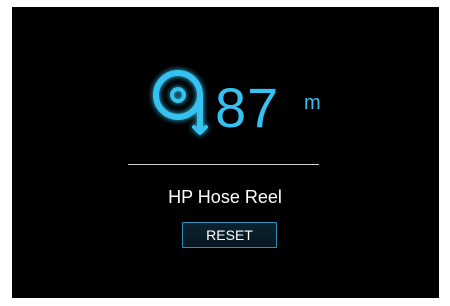 Image resolution: width=450 pixels, height=306 pixels. What do you see at coordinates (225, 197) in the screenshot?
I see `device-name: HP Hose Reel` at bounding box center [225, 197].